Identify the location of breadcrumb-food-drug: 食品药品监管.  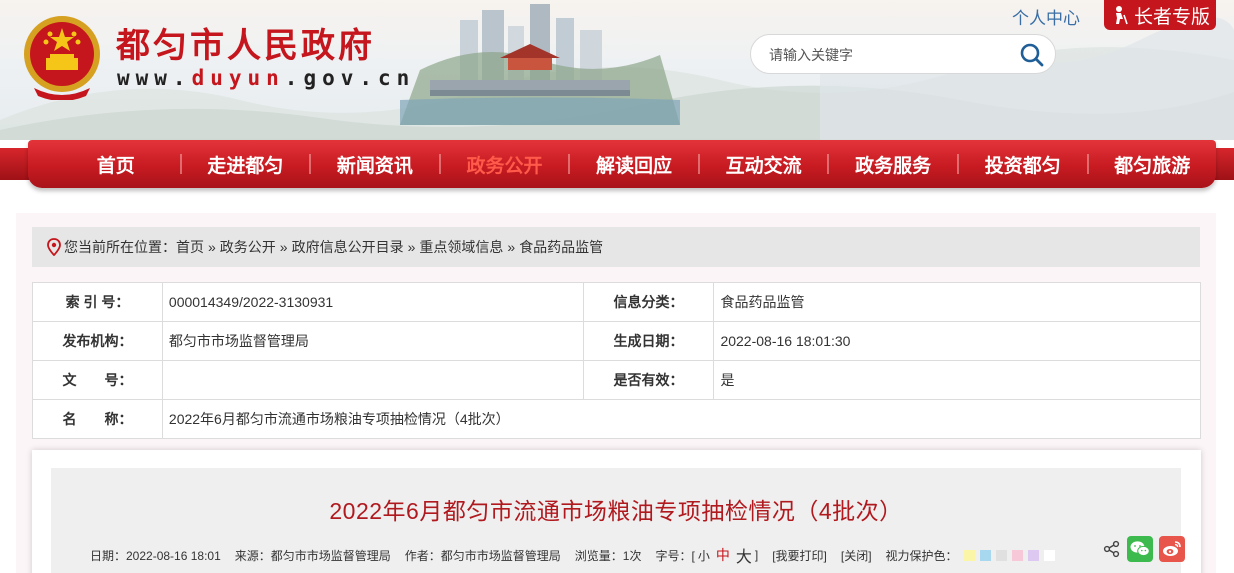
(561, 247).